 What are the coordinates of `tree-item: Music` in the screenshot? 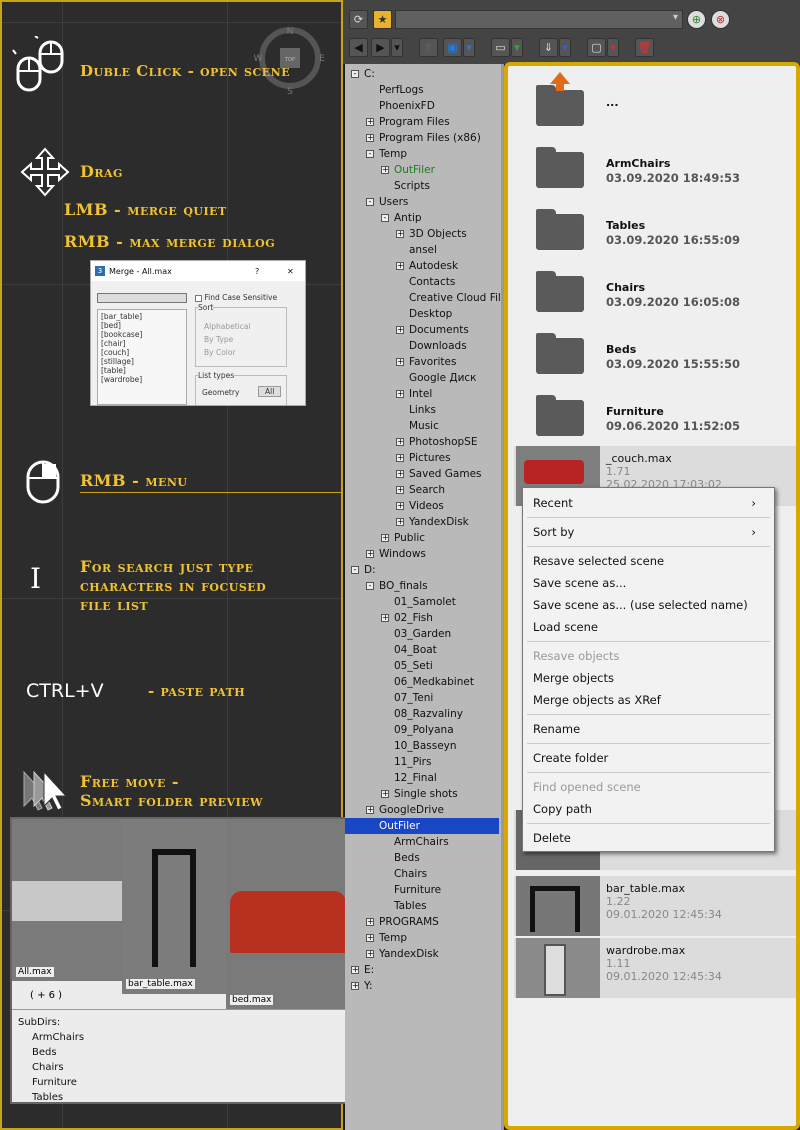 It's located at (424, 426).